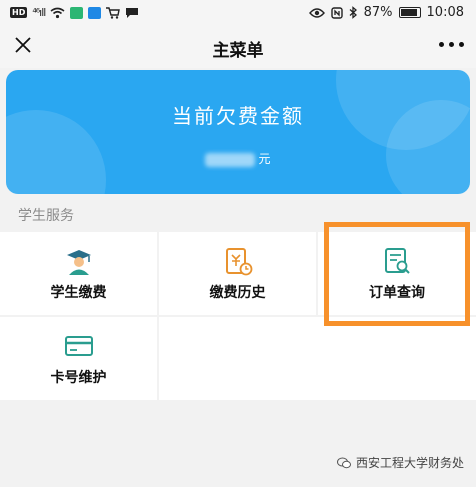  I want to click on arrears-amount: 元, so click(238, 158).